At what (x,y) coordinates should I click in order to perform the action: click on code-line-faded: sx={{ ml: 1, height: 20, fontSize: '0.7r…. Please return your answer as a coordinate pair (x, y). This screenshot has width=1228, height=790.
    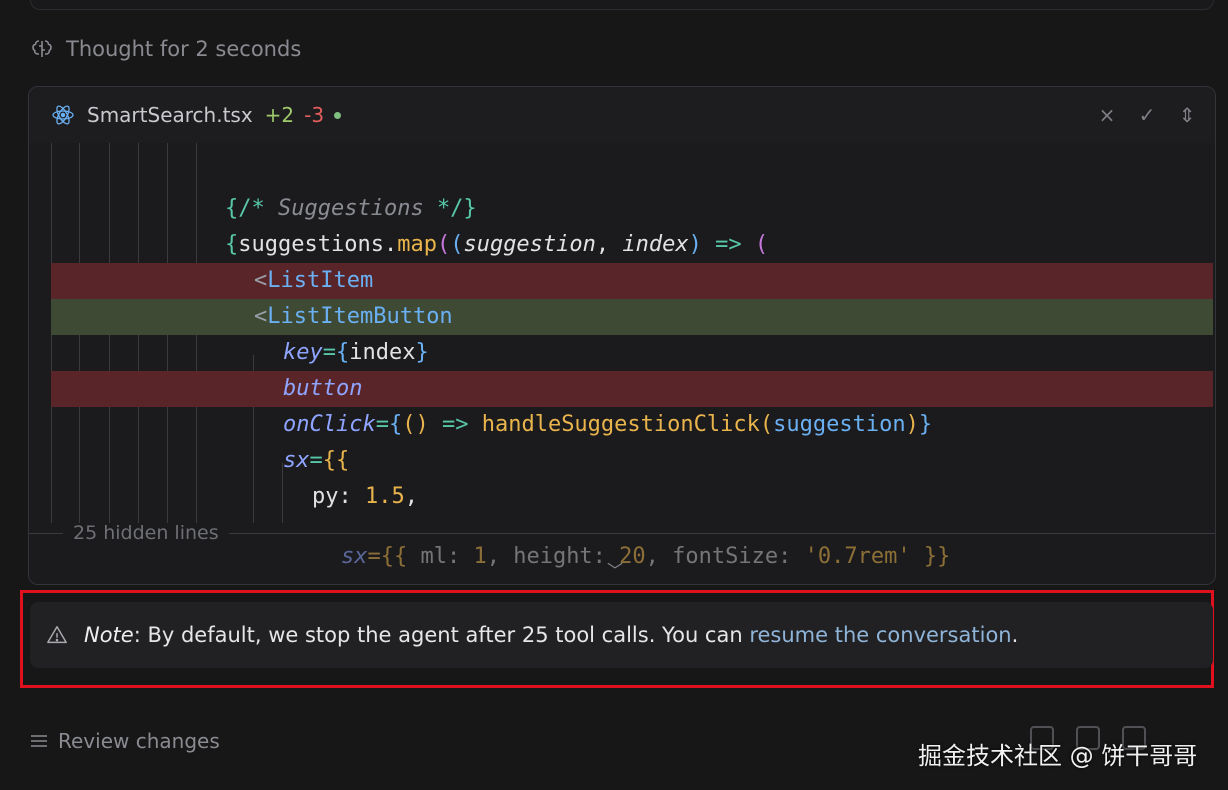
    Looking at the image, I should click on (646, 556).